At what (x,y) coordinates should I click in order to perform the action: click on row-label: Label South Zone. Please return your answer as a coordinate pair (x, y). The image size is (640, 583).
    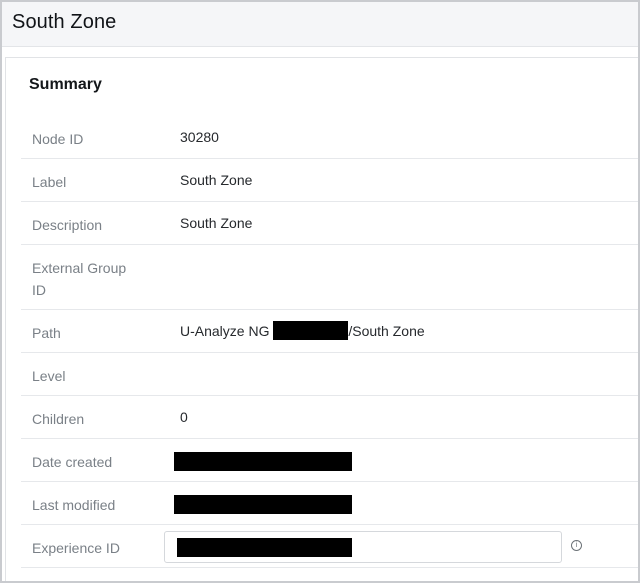
    Looking at the image, I should click on (329, 180).